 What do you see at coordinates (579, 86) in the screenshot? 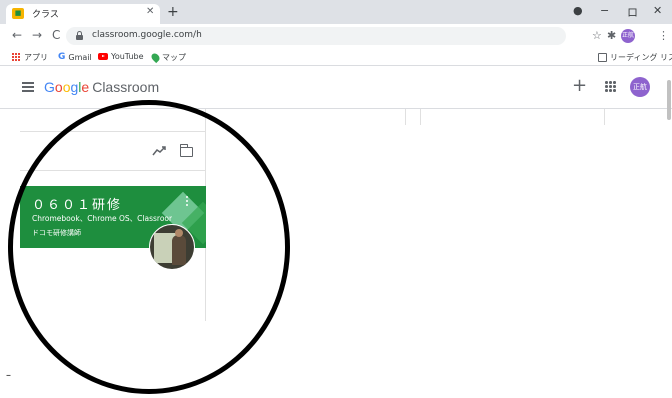
I see `add-class-button: +` at bounding box center [579, 86].